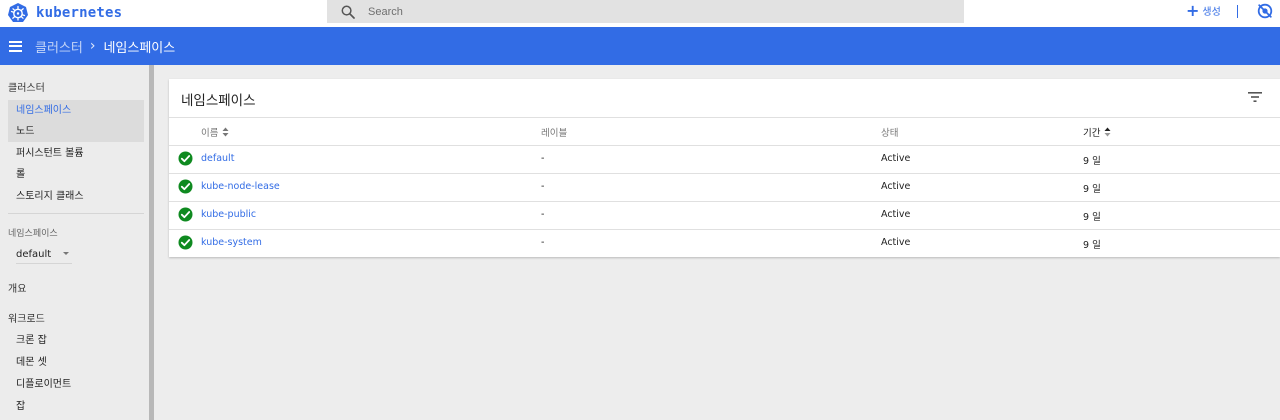  I want to click on namespace-selector: default, so click(44, 254).